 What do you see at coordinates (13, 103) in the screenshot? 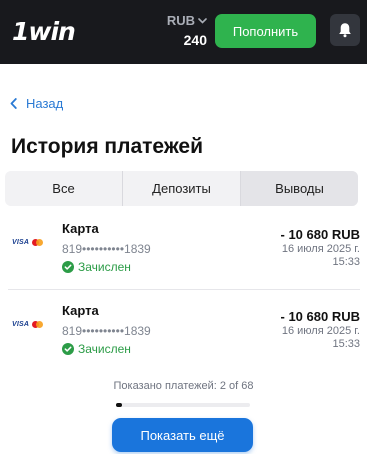
I see `chevron-left-icon` at bounding box center [13, 103].